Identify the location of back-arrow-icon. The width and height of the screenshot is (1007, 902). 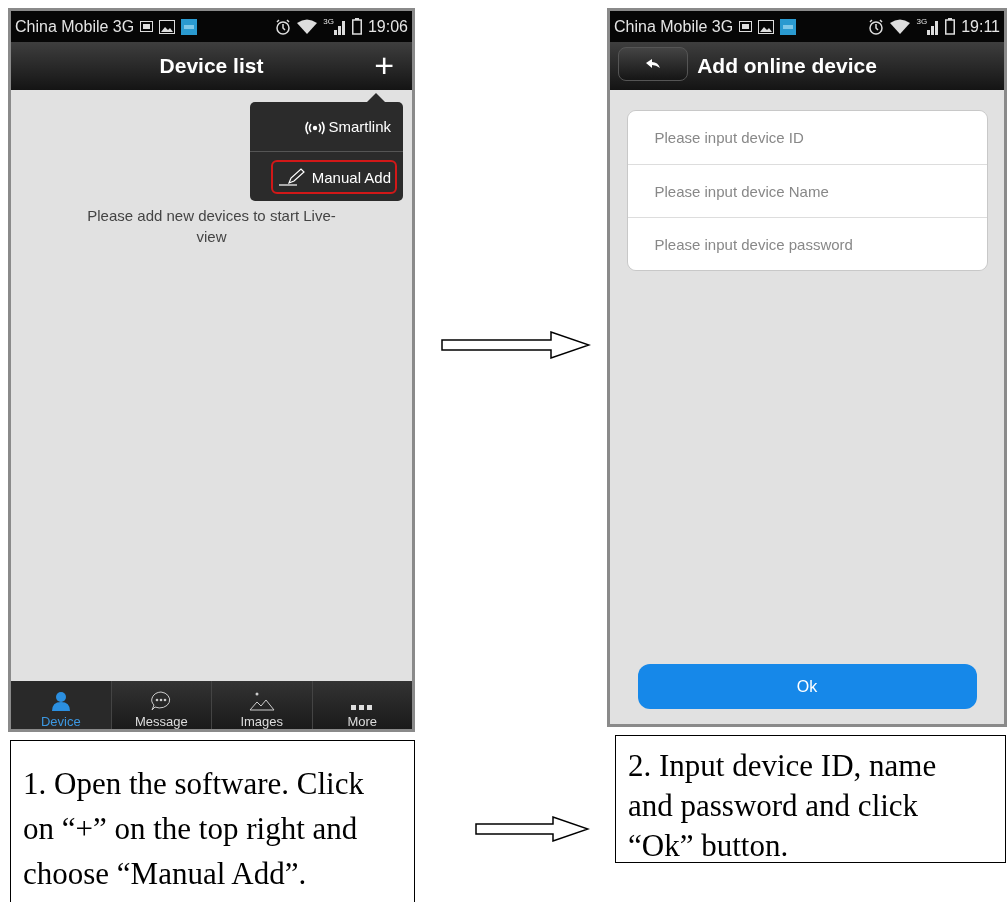
(653, 64).